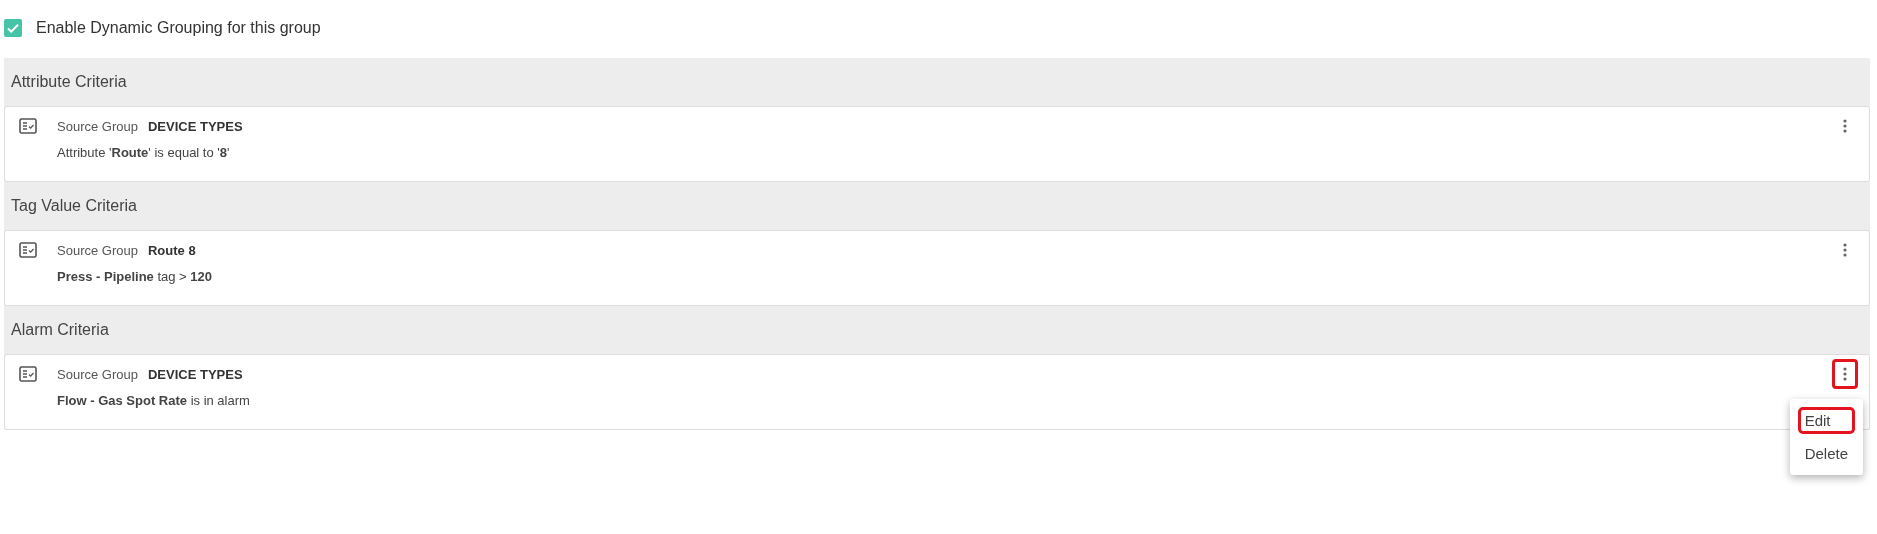 The height and width of the screenshot is (534, 1877). I want to click on criteria-description: Attribute 'Route' is equal to '8', so click(143, 152).